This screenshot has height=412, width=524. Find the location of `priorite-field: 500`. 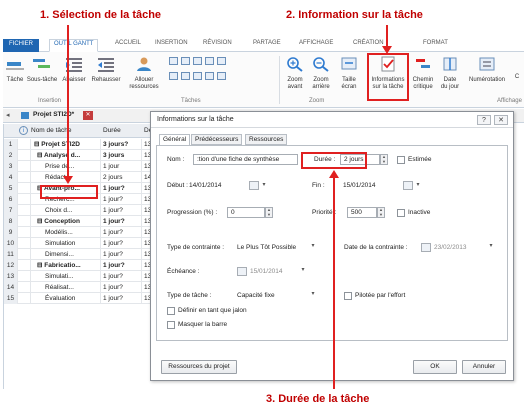

priorite-field: 500 is located at coordinates (362, 212).